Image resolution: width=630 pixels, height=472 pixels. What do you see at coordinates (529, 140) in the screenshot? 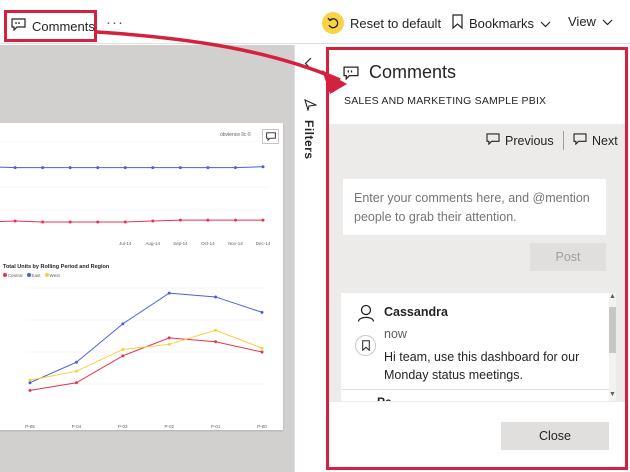
I see `previous-label: Previous` at bounding box center [529, 140].